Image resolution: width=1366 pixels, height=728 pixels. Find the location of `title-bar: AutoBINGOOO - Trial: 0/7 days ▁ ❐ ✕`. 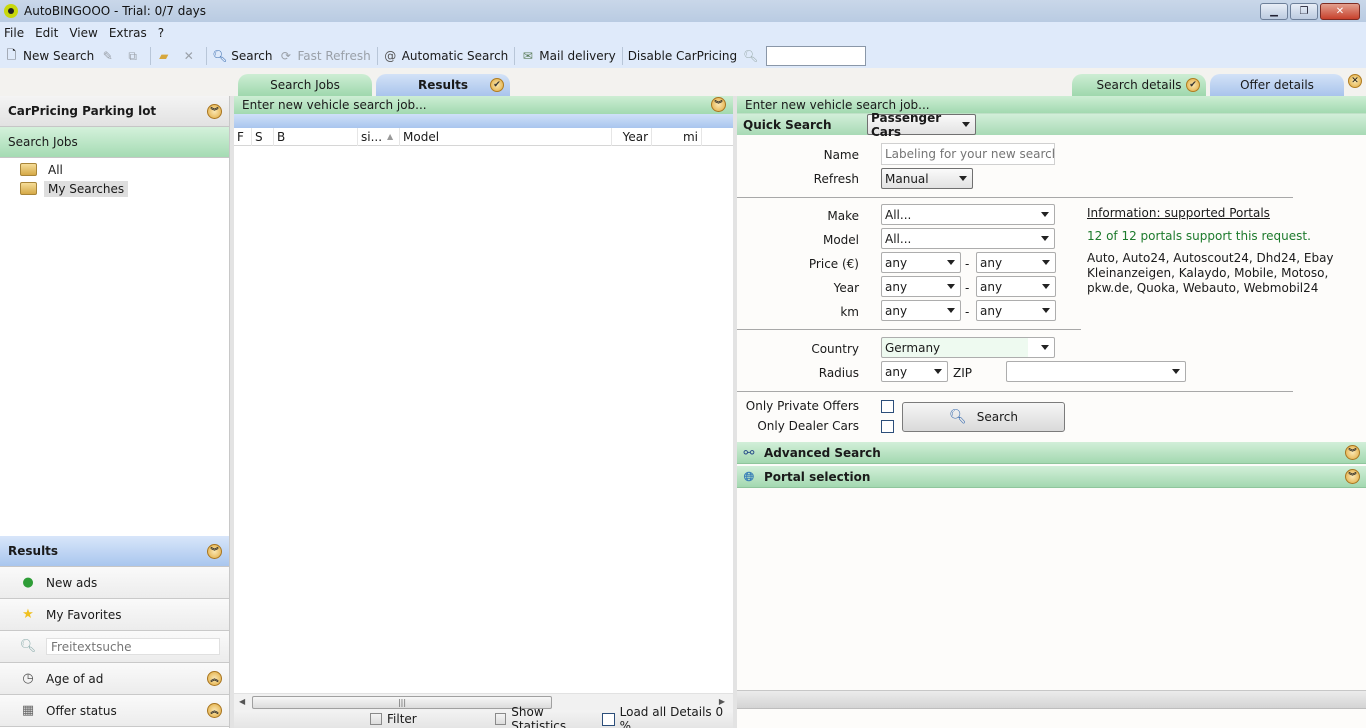

title-bar: AutoBINGOOO - Trial: 0/7 days ▁ ❐ ✕ is located at coordinates (683, 11).